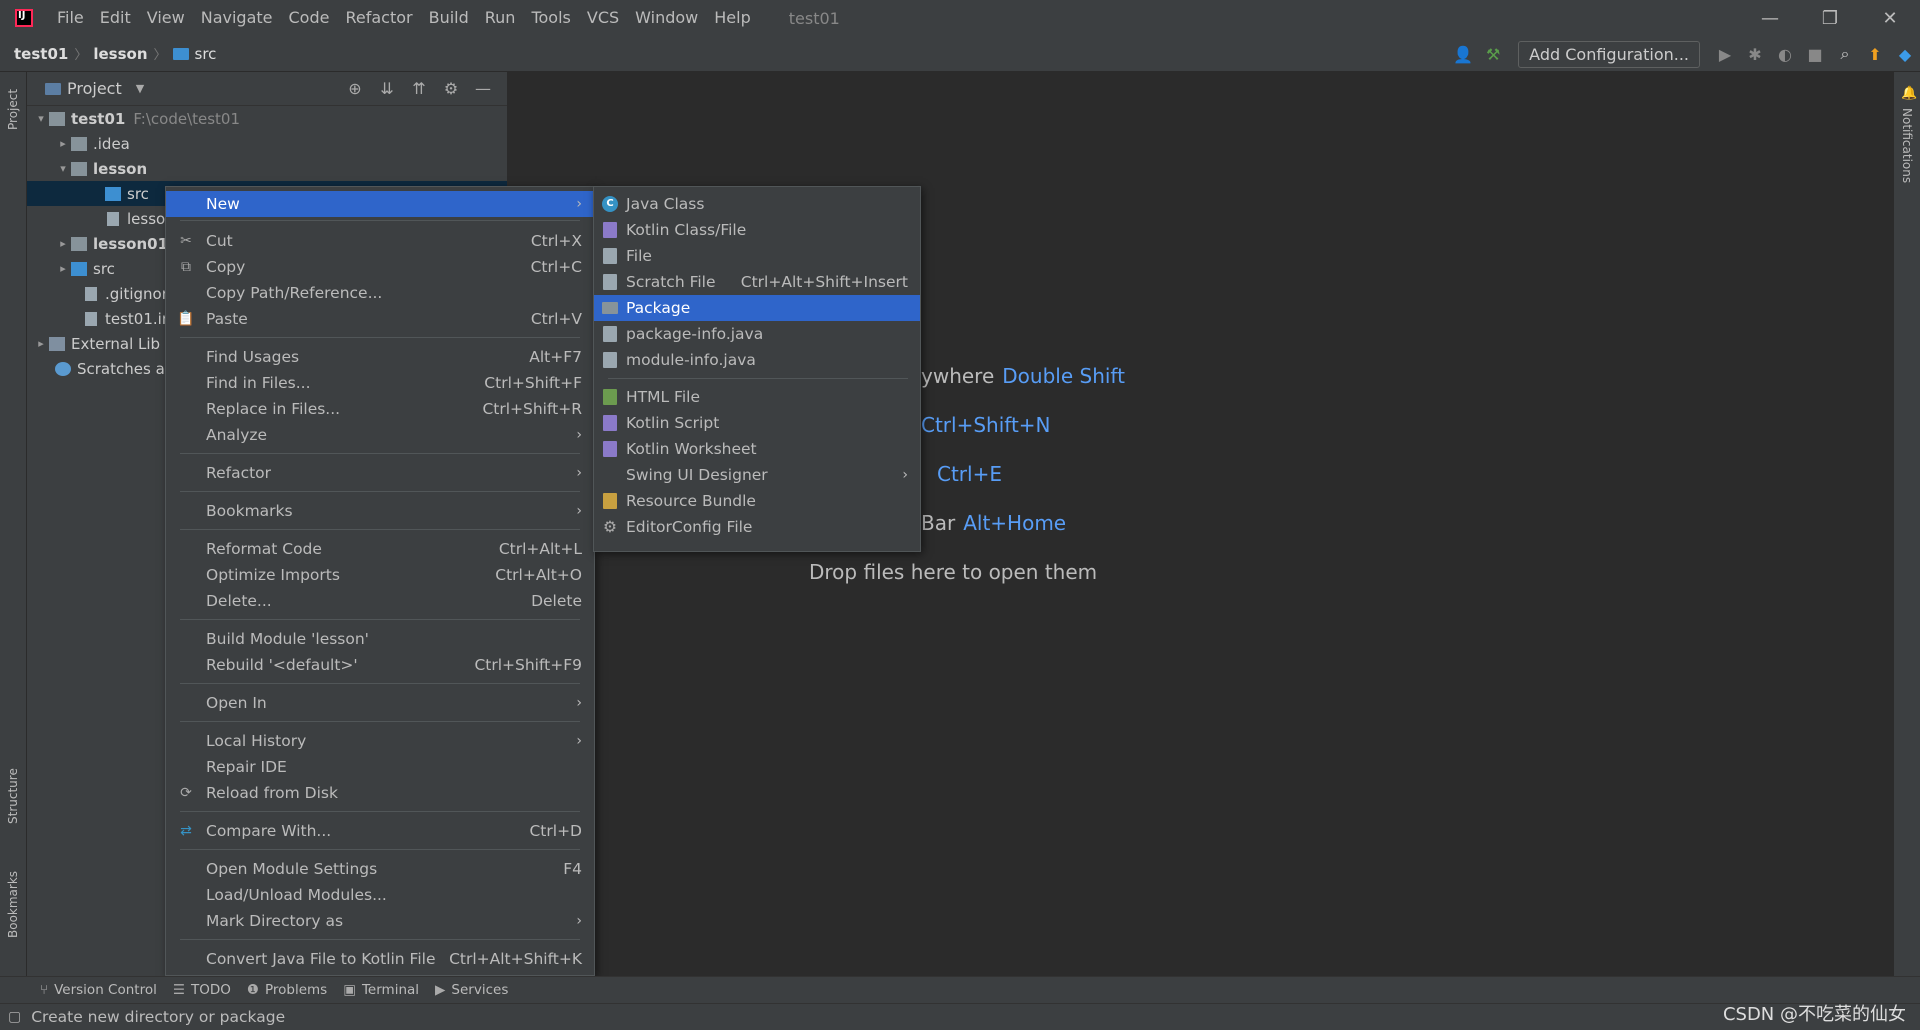 The width and height of the screenshot is (1920, 1030). What do you see at coordinates (757, 397) in the screenshot?
I see `submenu-item-html-file: HTML File` at bounding box center [757, 397].